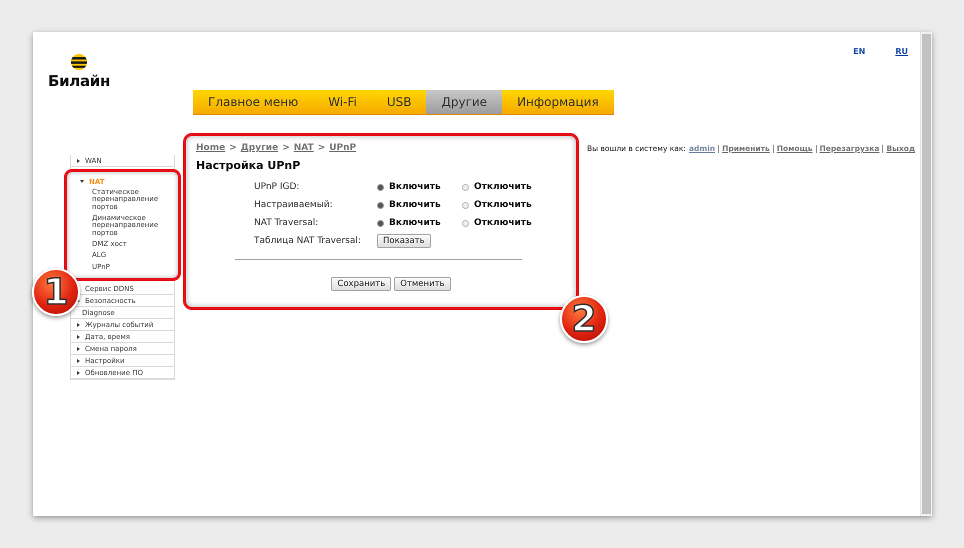 The image size is (964, 548). What do you see at coordinates (859, 68) in the screenshot?
I see `language-link: EN` at bounding box center [859, 68].